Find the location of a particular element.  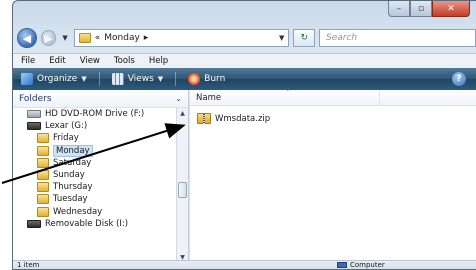

back-button: ◀ is located at coordinates (27, 38).